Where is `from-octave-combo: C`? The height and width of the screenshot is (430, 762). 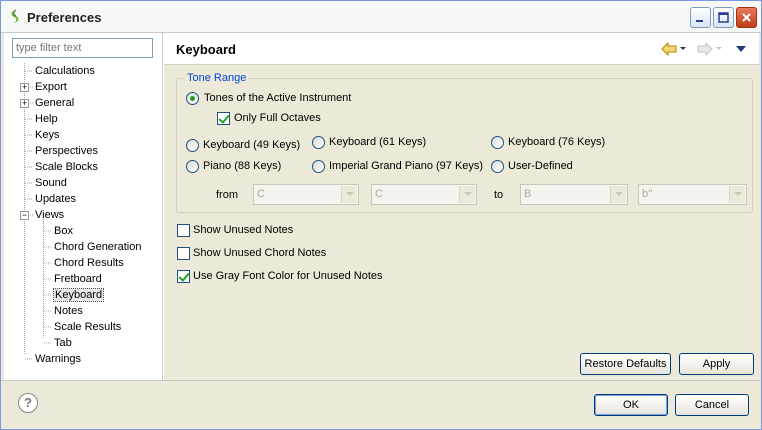
from-octave-combo: C is located at coordinates (424, 194).